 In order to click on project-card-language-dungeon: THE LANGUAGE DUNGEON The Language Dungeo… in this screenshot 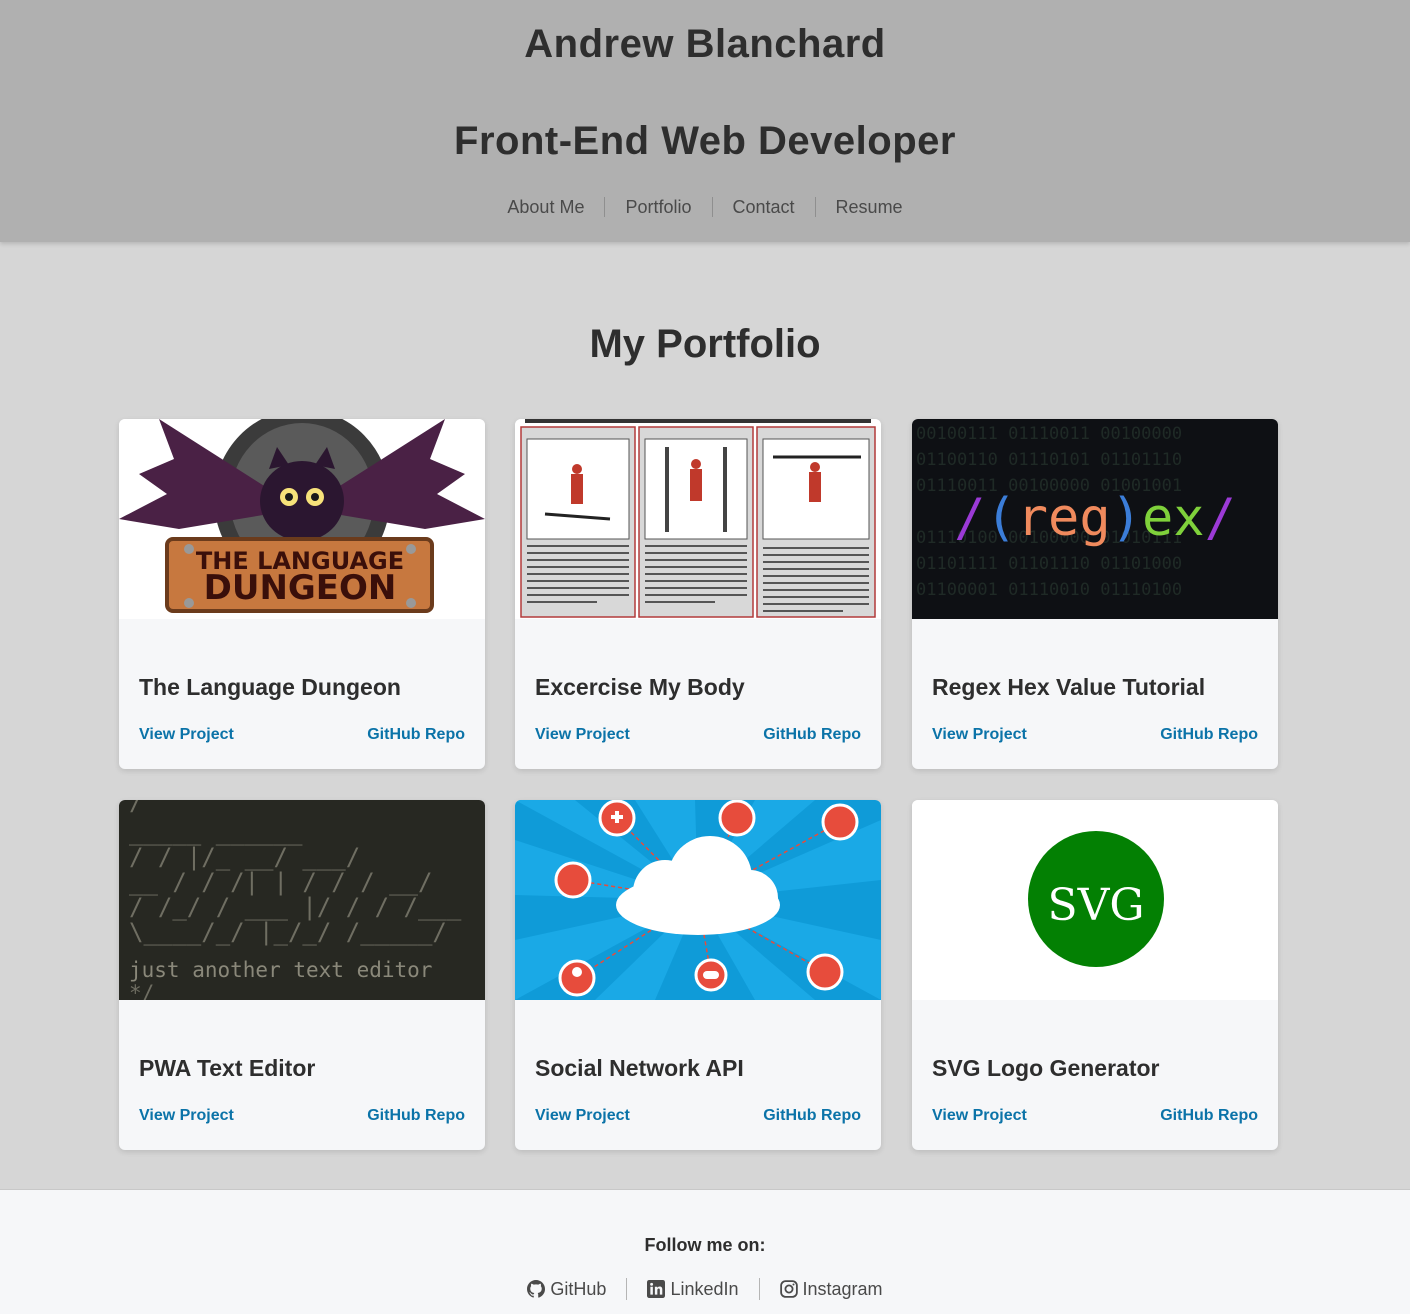, I will do `click(302, 594)`.